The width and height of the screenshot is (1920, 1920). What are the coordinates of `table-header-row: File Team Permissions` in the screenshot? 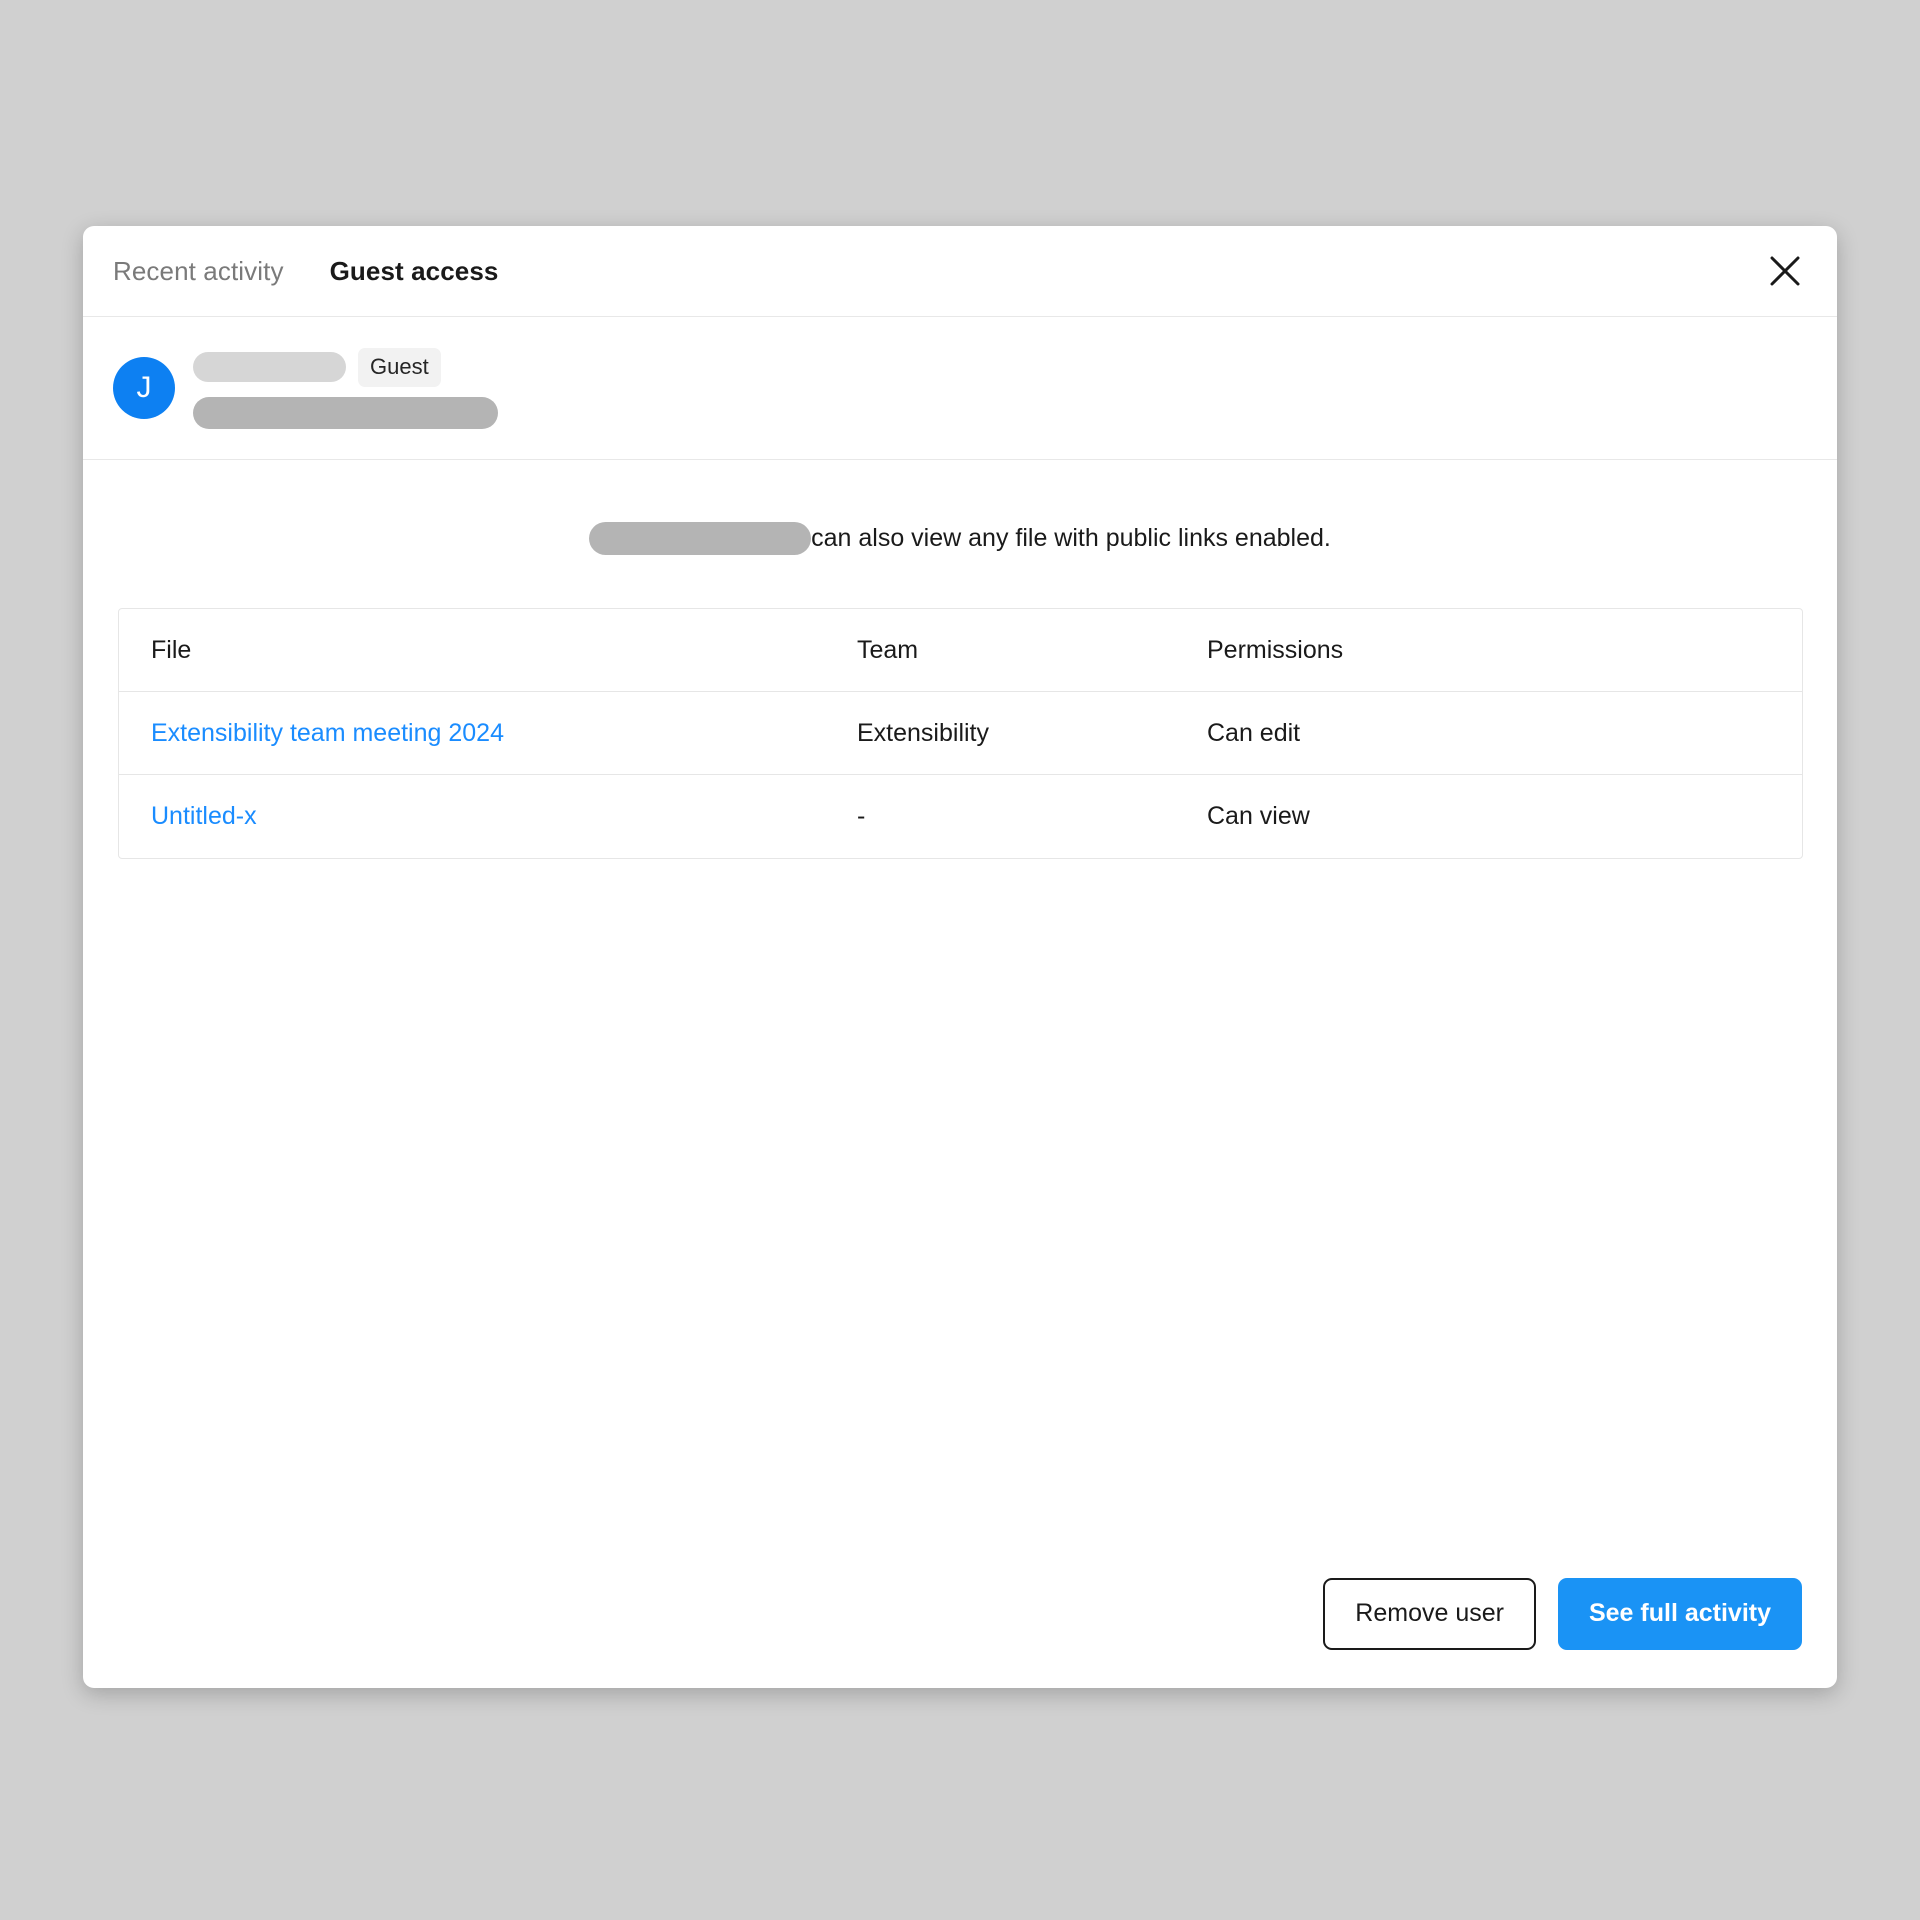 It's located at (960, 650).